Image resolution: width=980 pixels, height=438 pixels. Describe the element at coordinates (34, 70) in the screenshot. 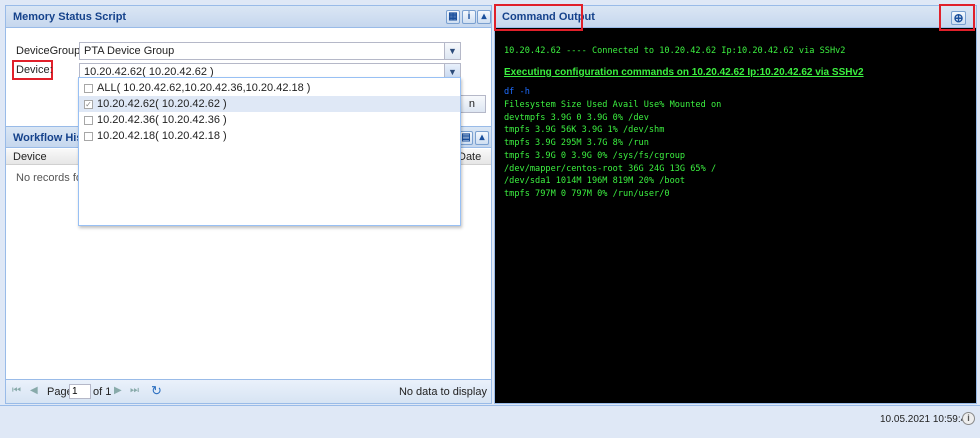

I see `device-label: Device:` at that location.